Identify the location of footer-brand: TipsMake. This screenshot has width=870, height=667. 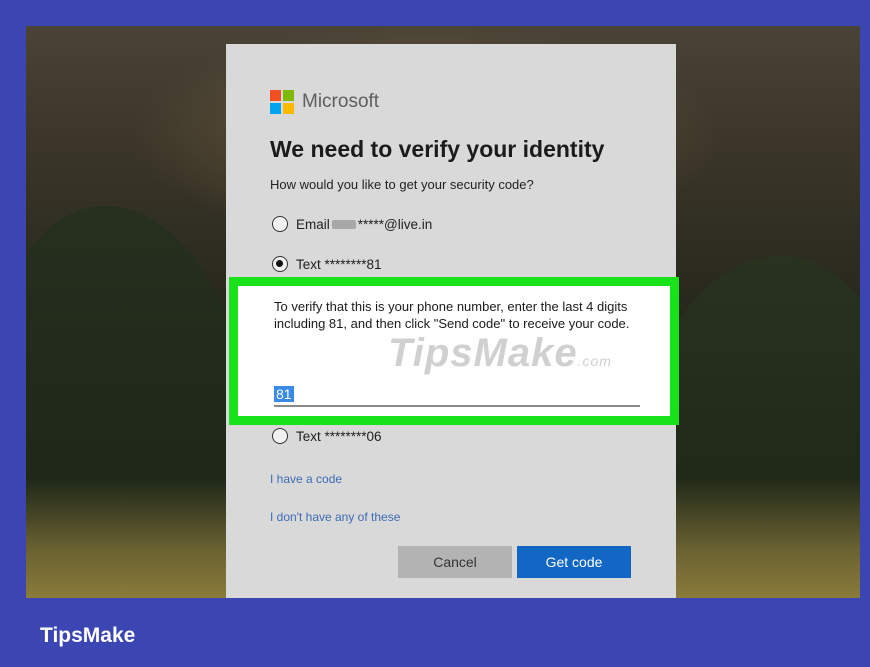
(88, 635).